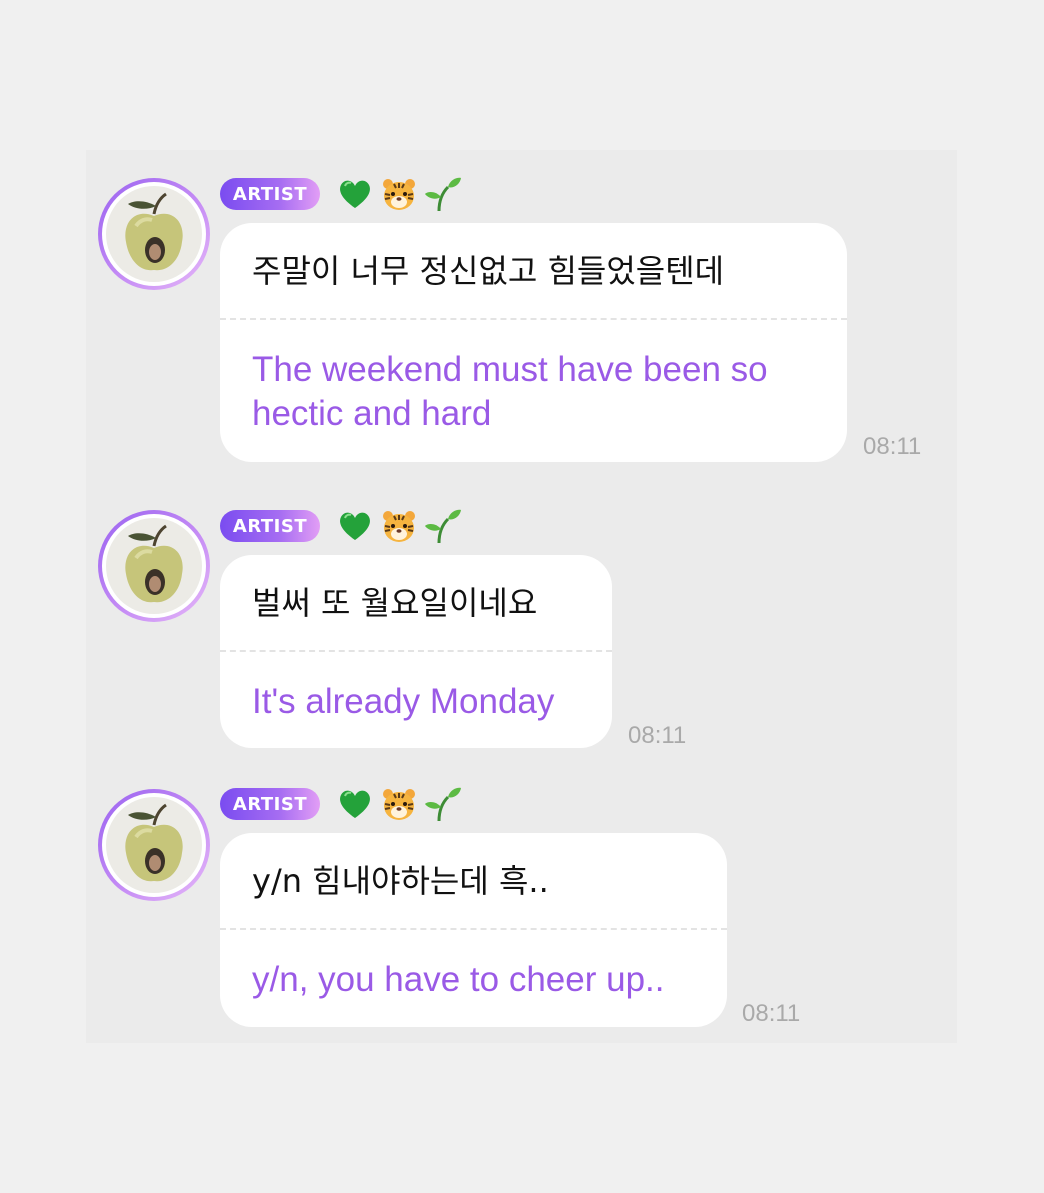 The height and width of the screenshot is (1193, 1044). Describe the element at coordinates (458, 979) in the screenshot. I see `message-translation-text: y/n, you have to cheer up..` at that location.